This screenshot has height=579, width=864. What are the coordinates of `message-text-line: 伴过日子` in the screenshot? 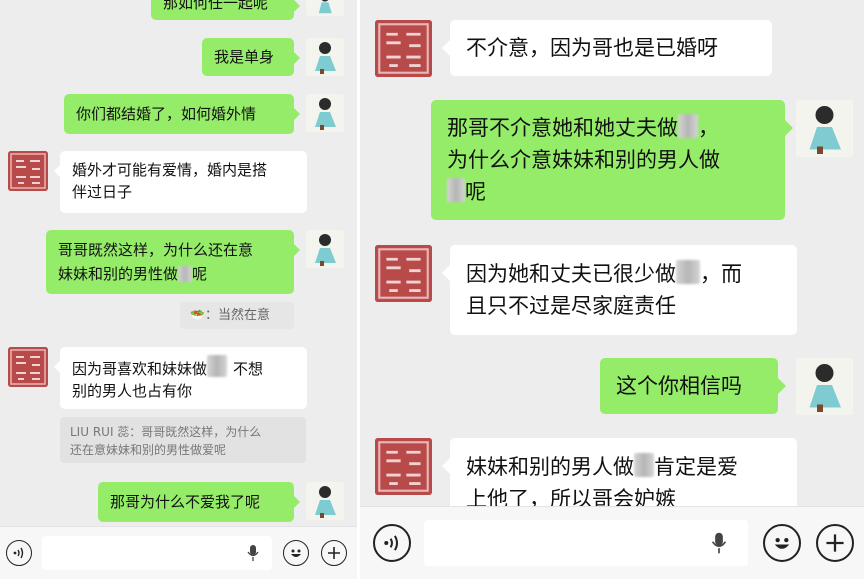 It's located at (102, 192).